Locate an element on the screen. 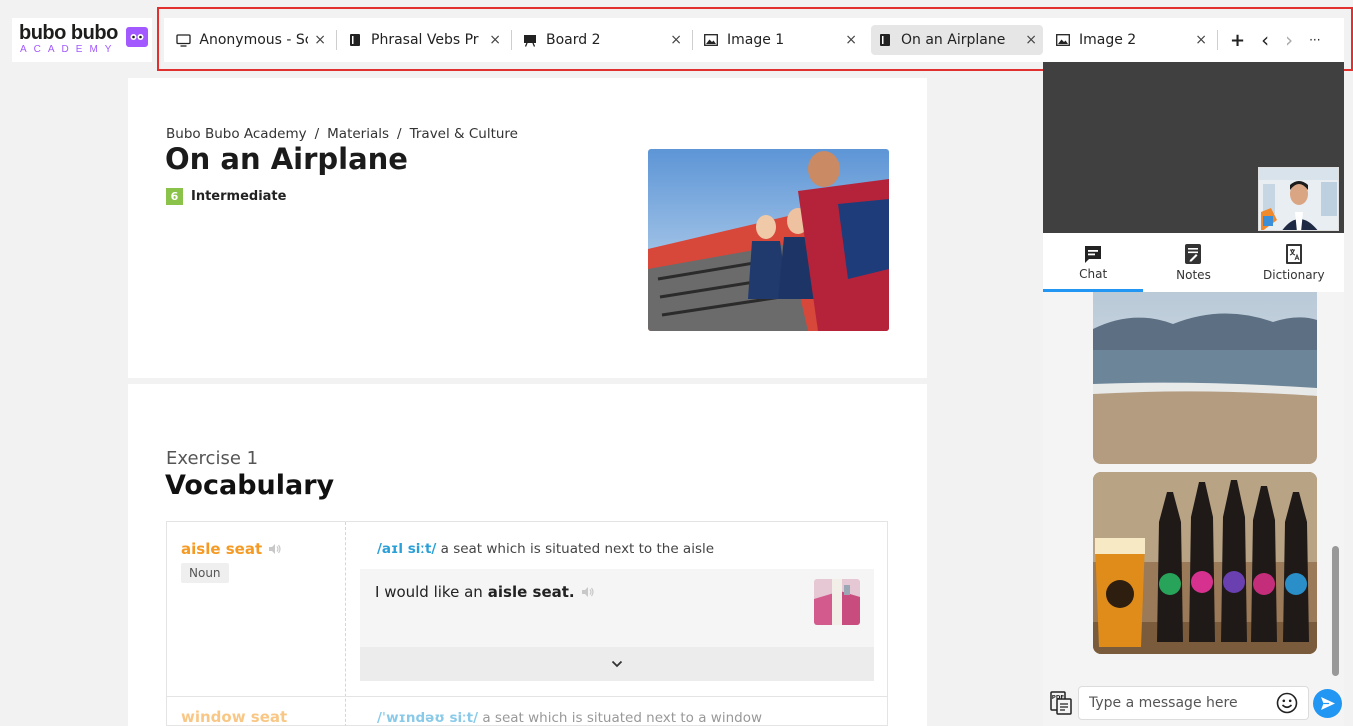  tab-label: Image 1 is located at coordinates (756, 40).